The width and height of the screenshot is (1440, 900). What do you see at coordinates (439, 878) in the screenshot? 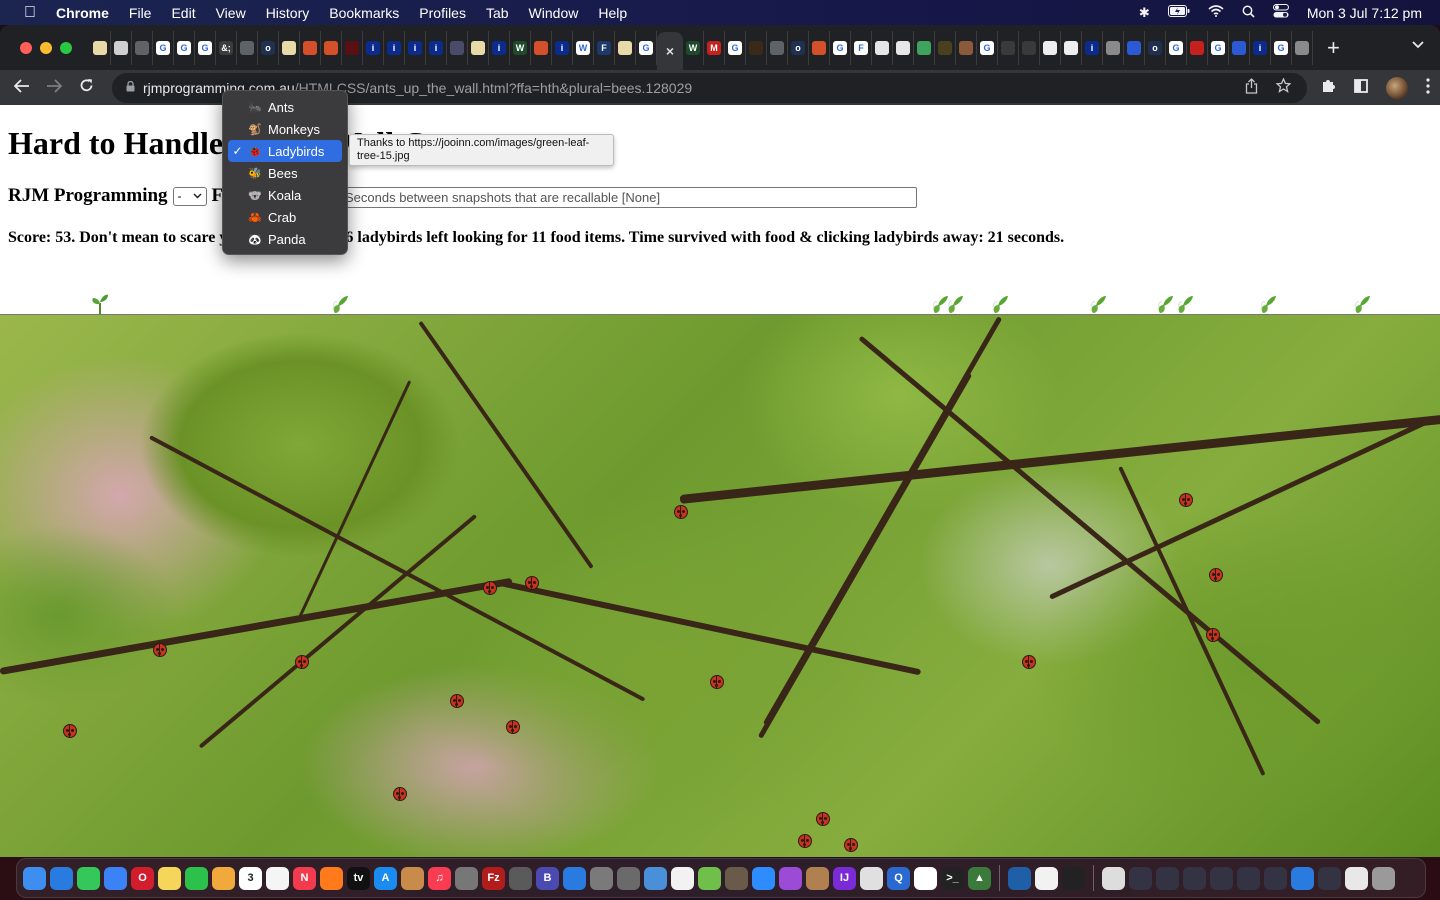
I see `music-icon: ♫` at bounding box center [439, 878].